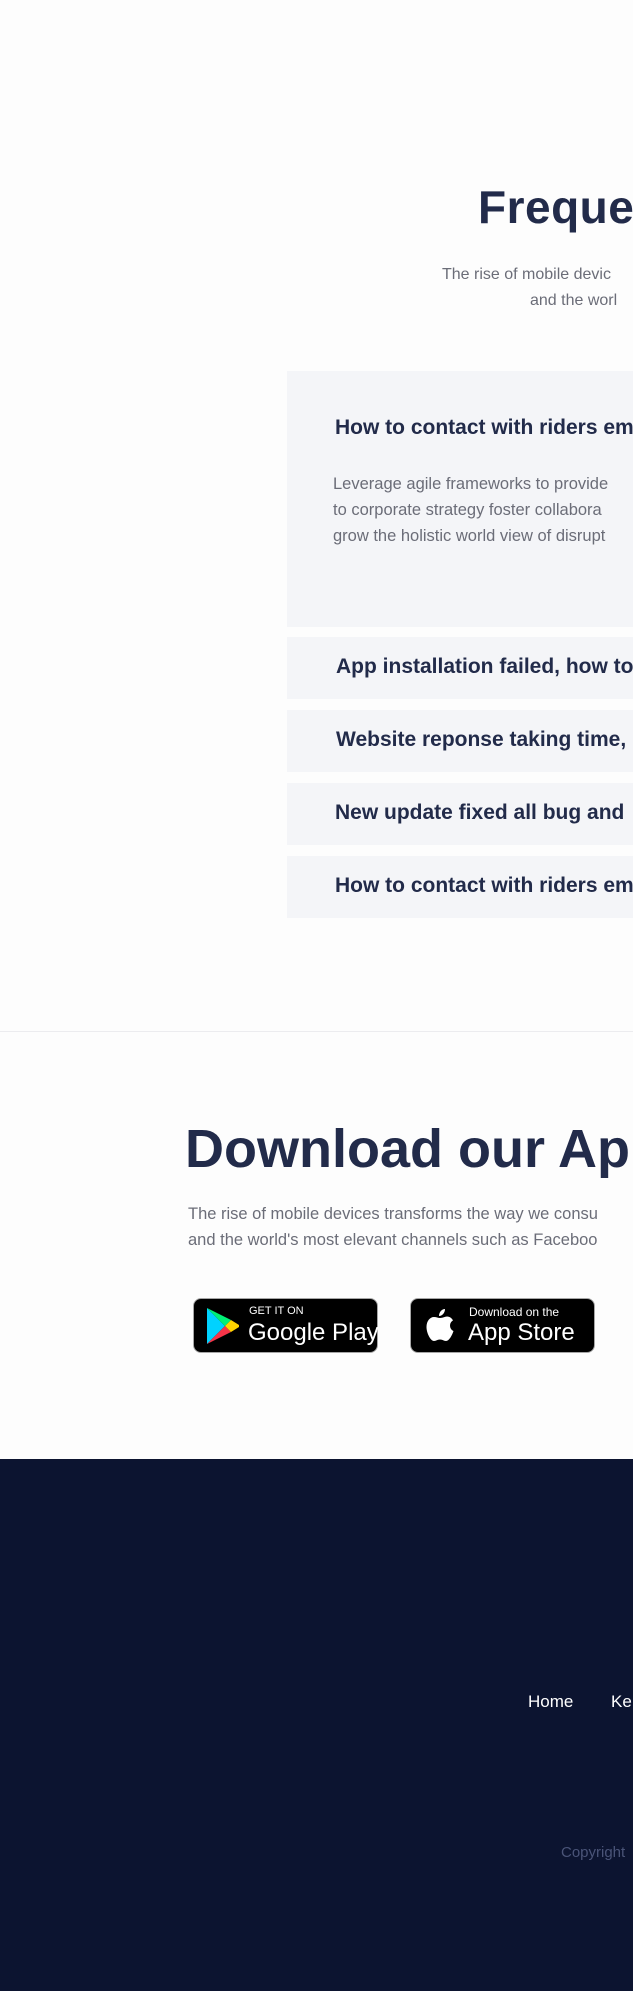  I want to click on apple-icon, so click(440, 1325).